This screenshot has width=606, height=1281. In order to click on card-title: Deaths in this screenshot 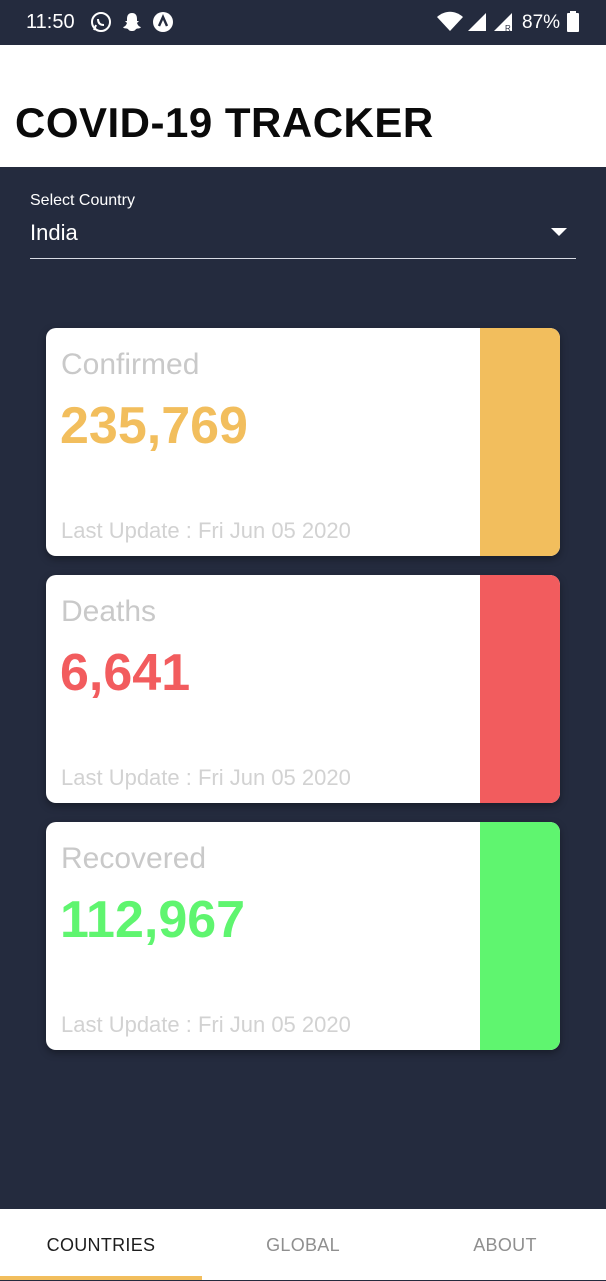, I will do `click(109, 611)`.